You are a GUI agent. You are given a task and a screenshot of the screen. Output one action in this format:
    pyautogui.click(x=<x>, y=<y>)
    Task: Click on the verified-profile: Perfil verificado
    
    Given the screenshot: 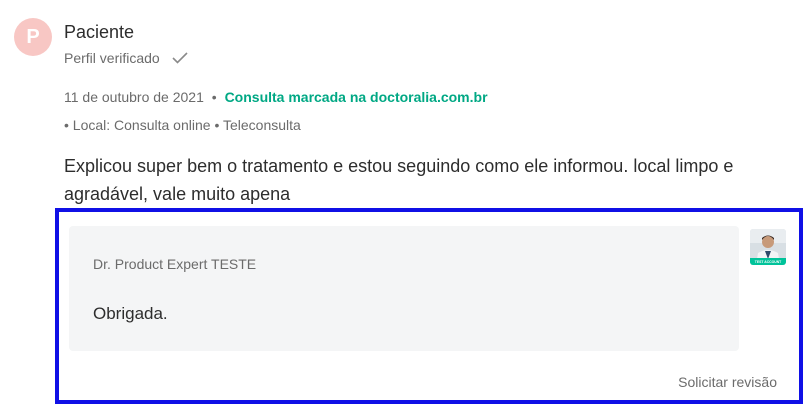 What is the action you would take?
    pyautogui.click(x=126, y=58)
    